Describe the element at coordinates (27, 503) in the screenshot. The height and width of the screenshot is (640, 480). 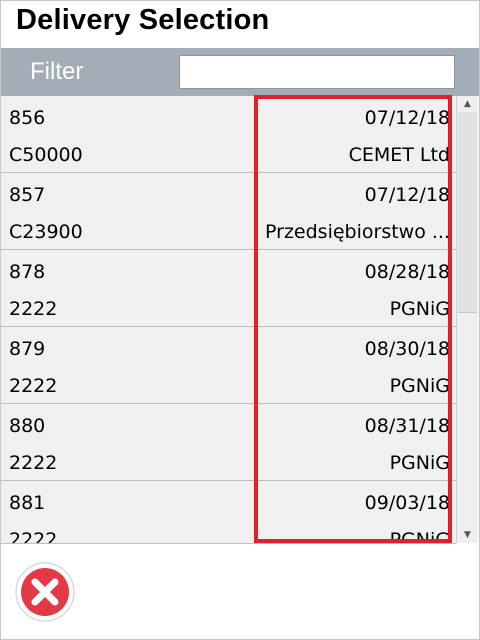
I see `delivery-id: 881` at that location.